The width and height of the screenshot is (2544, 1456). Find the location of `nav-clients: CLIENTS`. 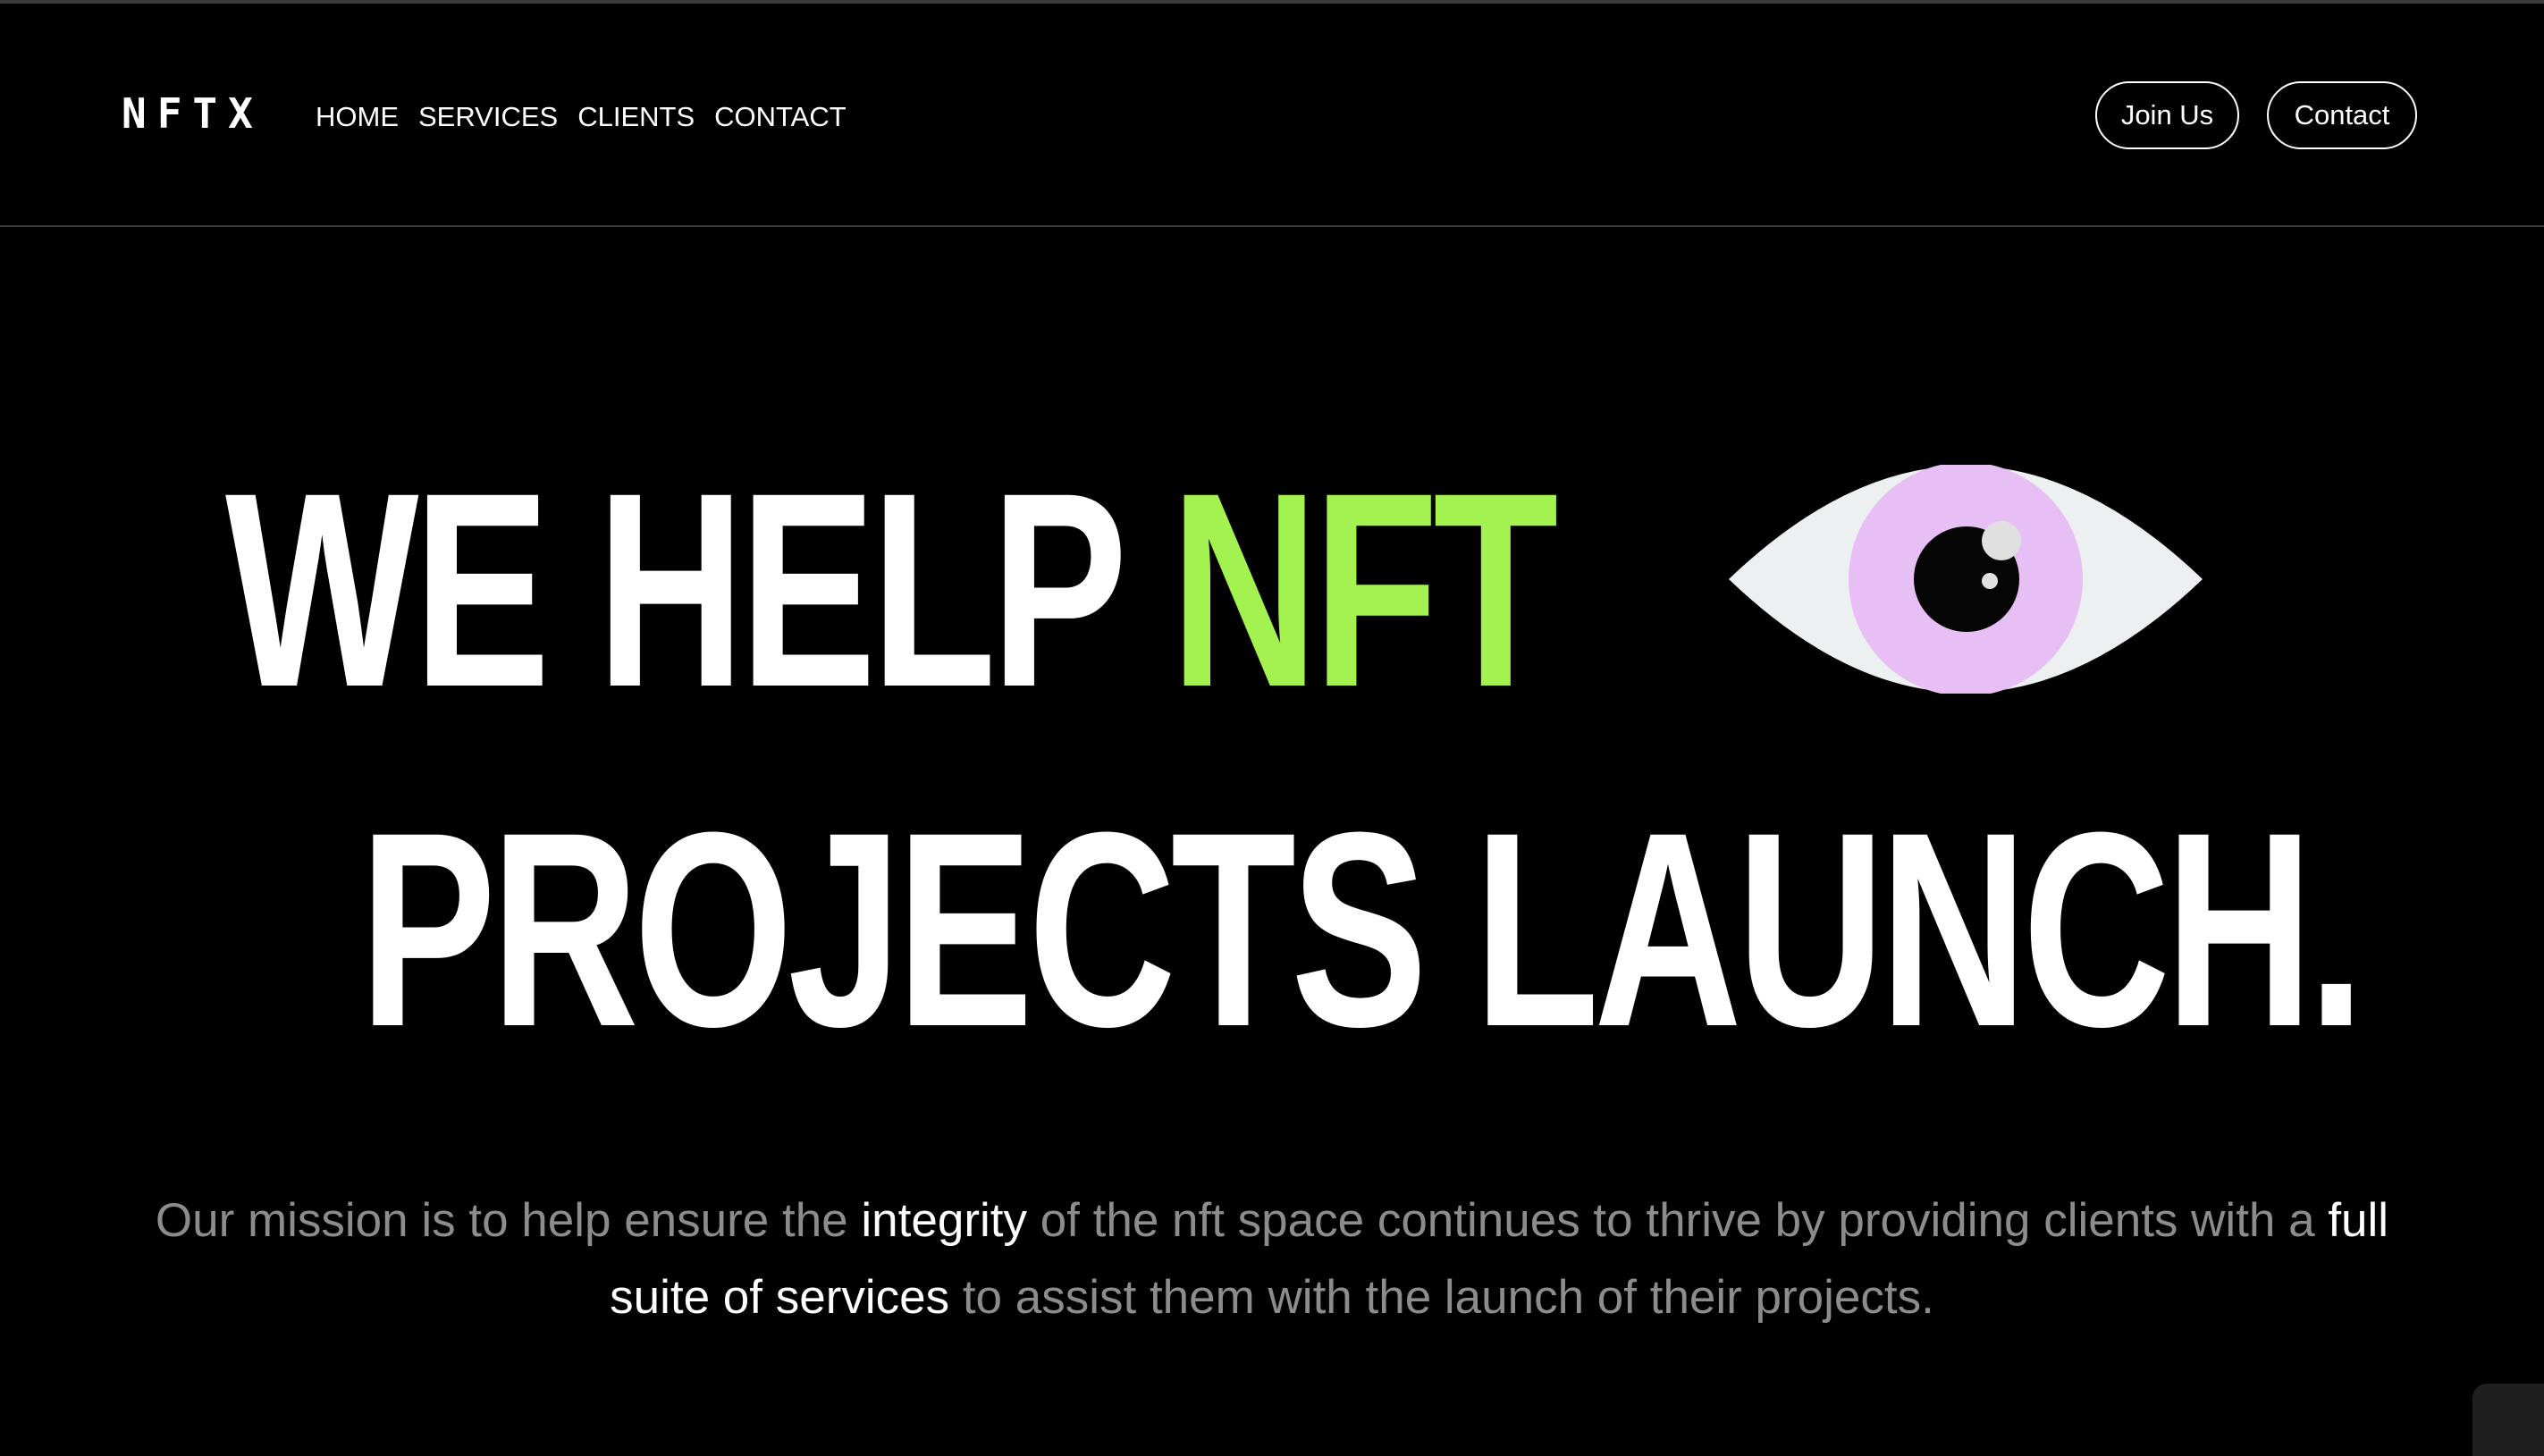

nav-clients: CLIENTS is located at coordinates (636, 116).